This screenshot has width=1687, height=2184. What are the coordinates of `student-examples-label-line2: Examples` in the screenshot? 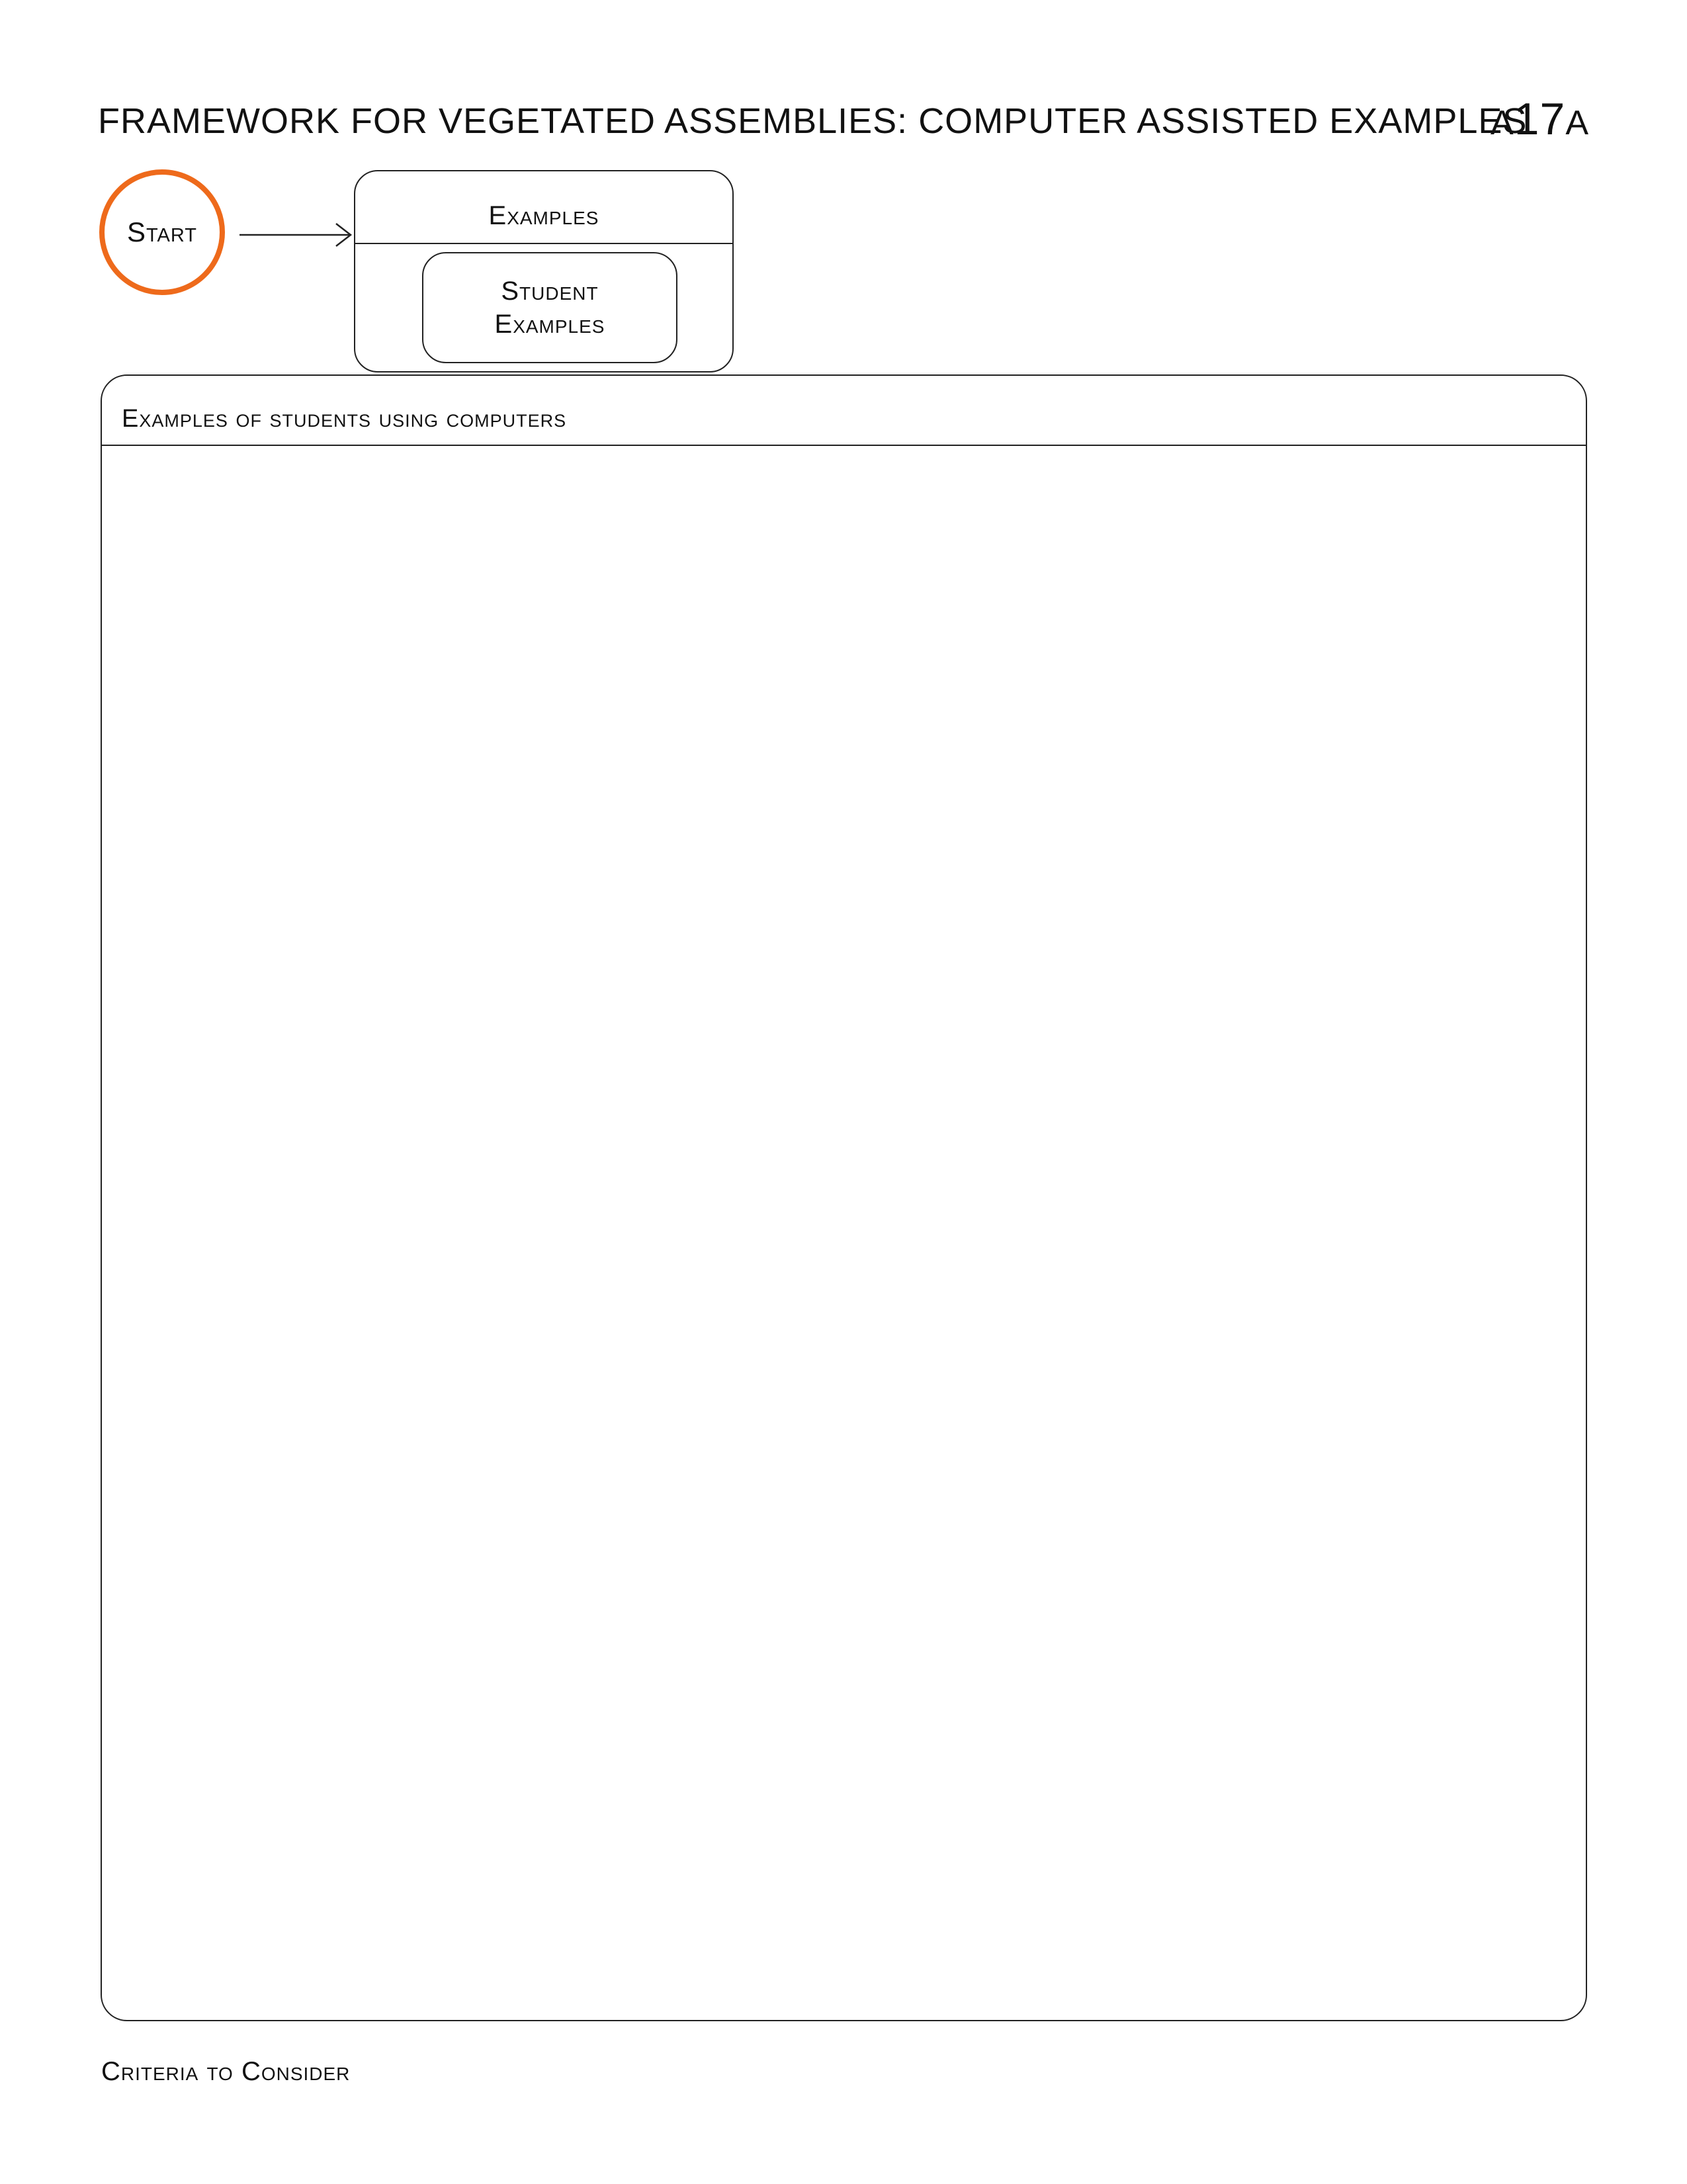 It's located at (549, 325).